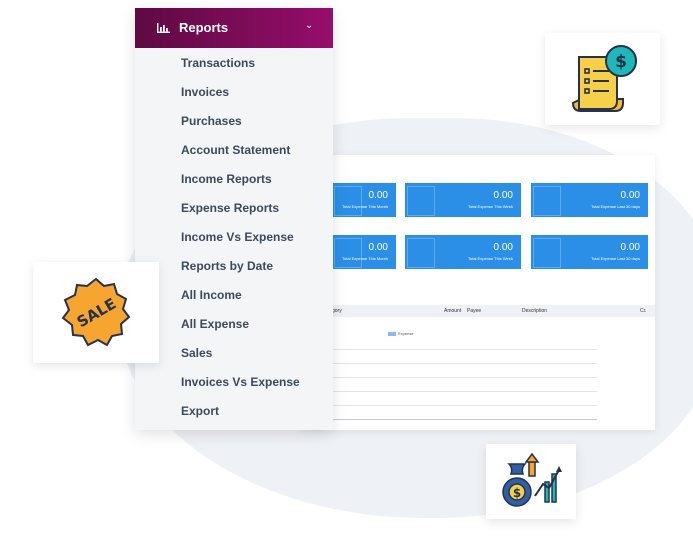 The image size is (693, 552). What do you see at coordinates (200, 411) in the screenshot?
I see `menu-item-export: Export` at bounding box center [200, 411].